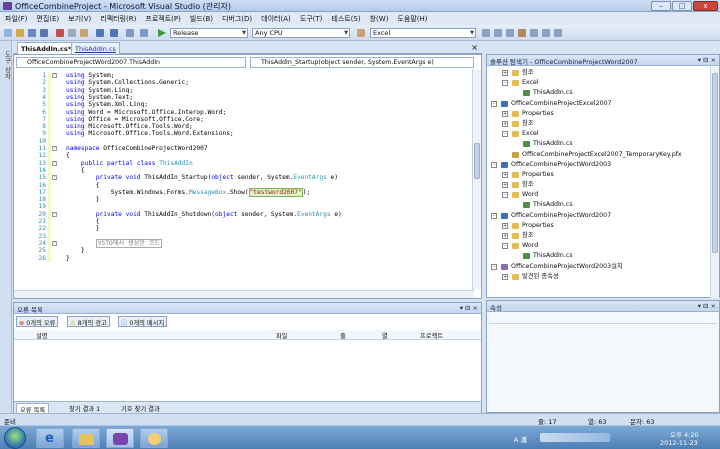 This screenshot has height=449, width=720. Describe the element at coordinates (143, 321) in the screenshot. I see `messages-filter-button: ⓘ 0개의 메시지` at that location.